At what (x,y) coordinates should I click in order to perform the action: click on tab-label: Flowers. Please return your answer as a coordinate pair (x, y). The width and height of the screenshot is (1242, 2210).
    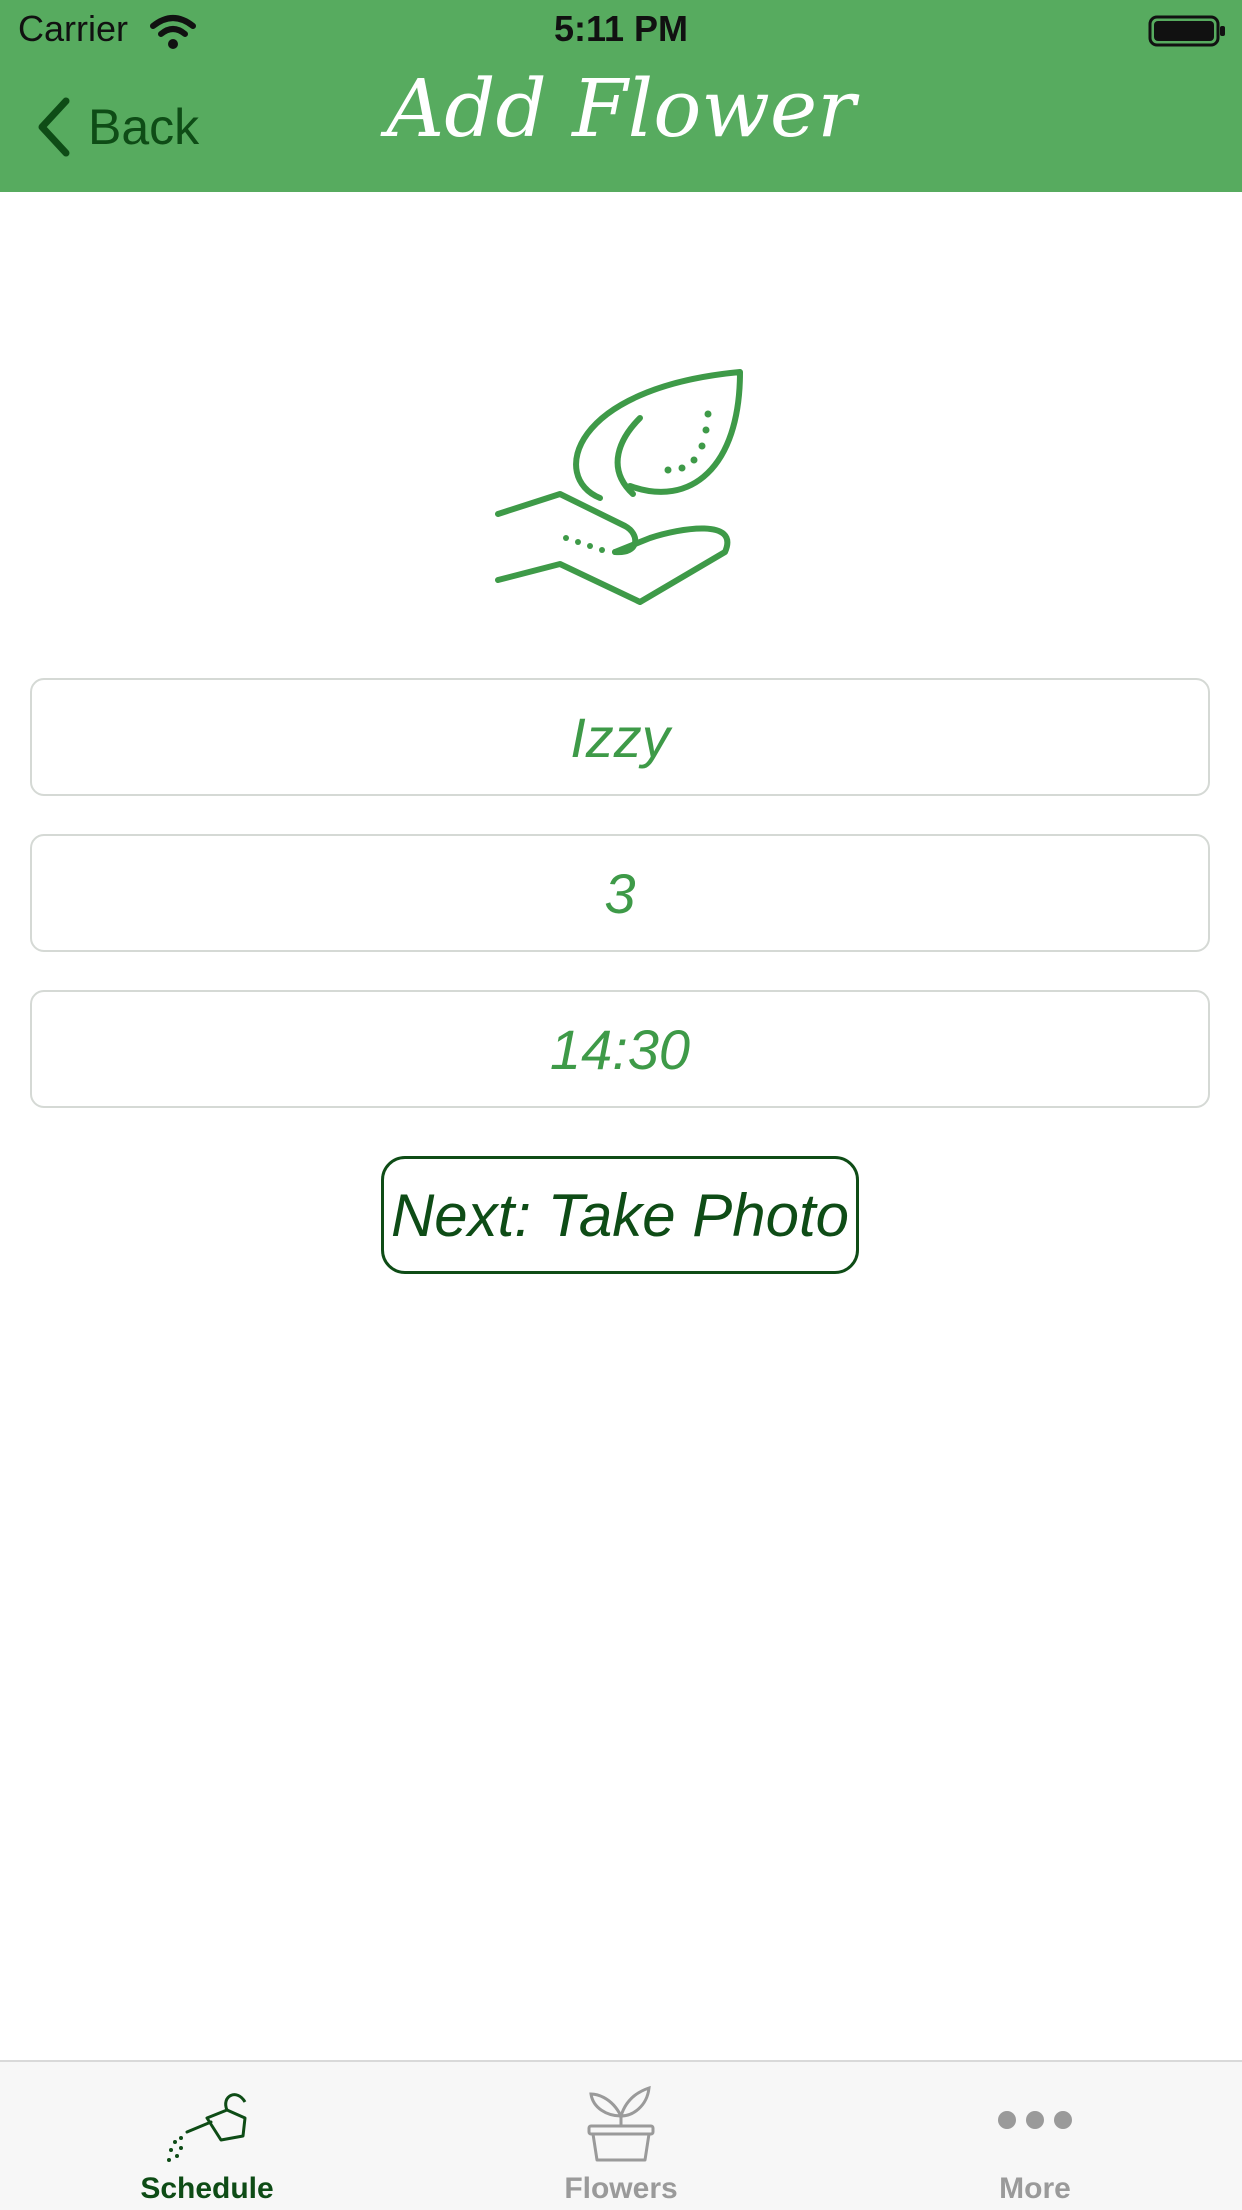
    Looking at the image, I should click on (621, 2188).